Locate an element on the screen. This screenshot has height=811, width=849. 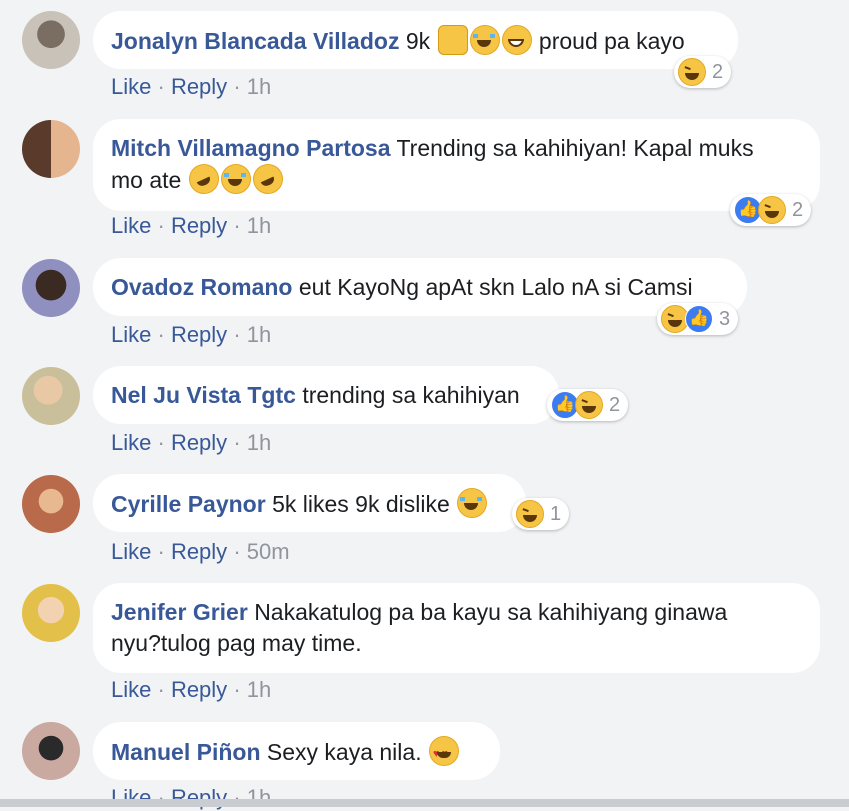
comment-bubble: Manuel Piñon Sexy kaya nila. is located at coordinates (296, 751).